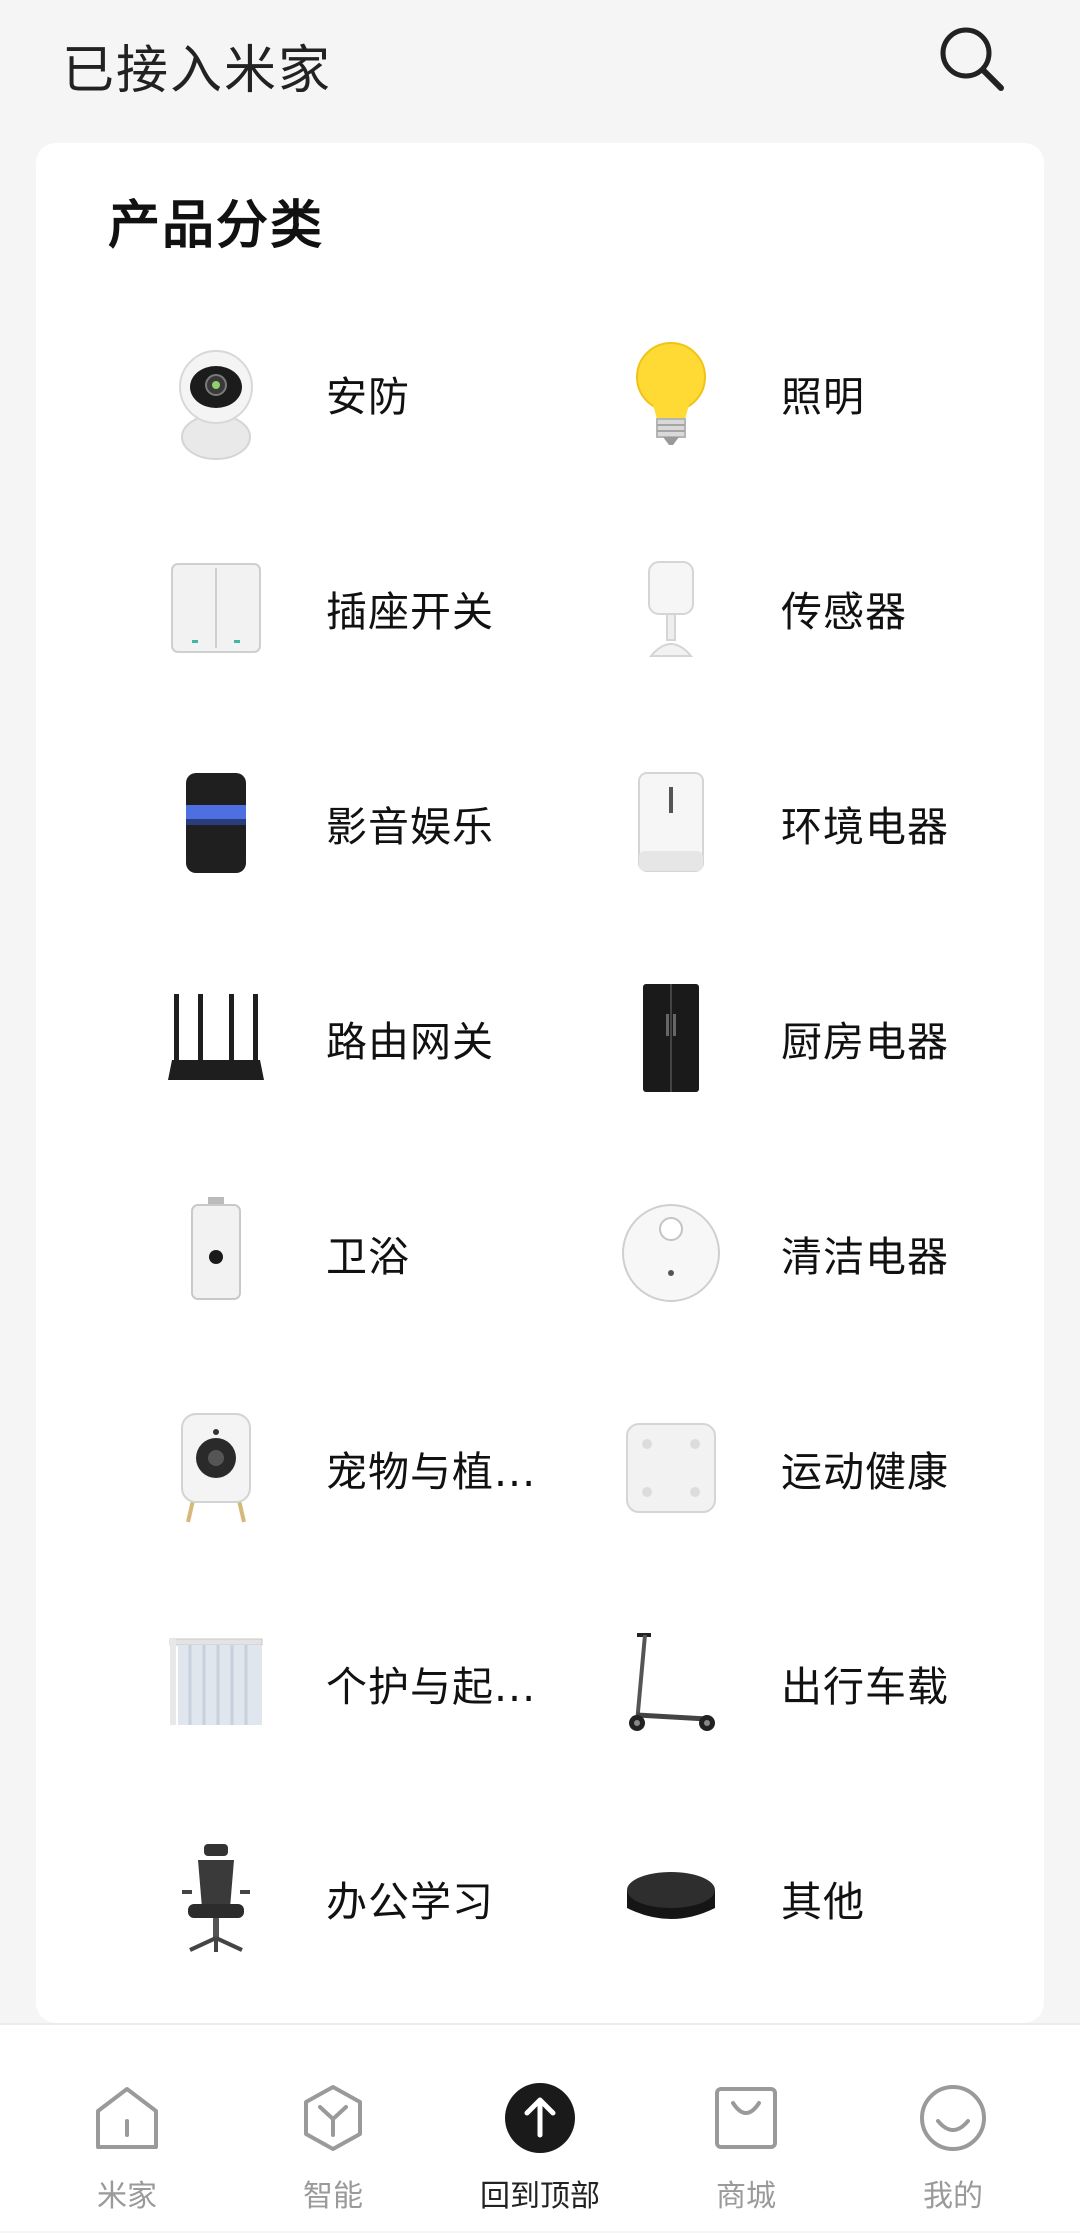  Describe the element at coordinates (823, 1902) in the screenshot. I see `category-label: 其他` at that location.